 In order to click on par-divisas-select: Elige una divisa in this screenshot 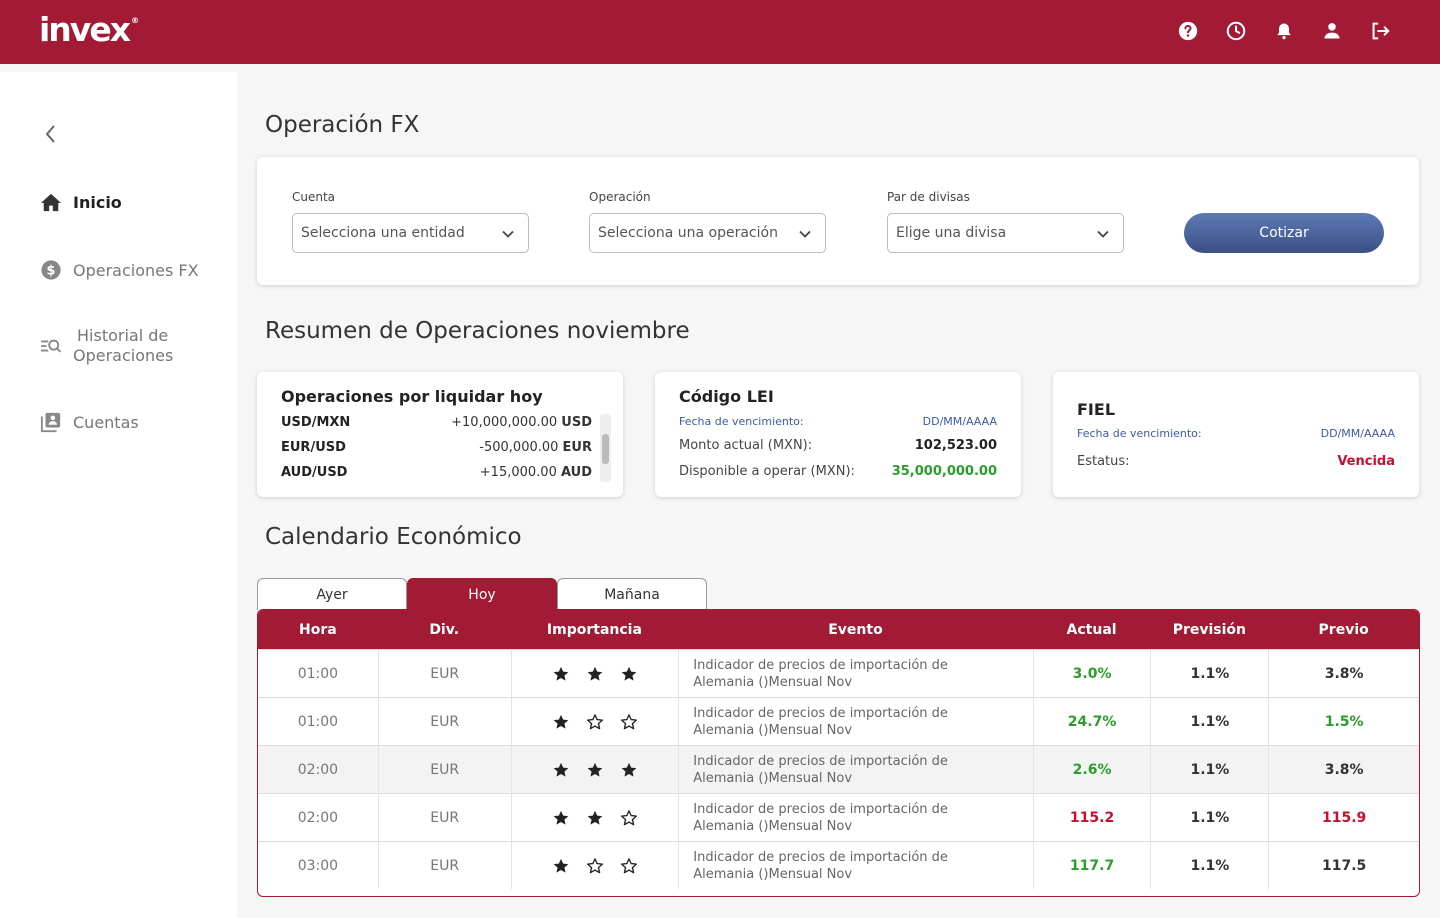, I will do `click(1005, 233)`.